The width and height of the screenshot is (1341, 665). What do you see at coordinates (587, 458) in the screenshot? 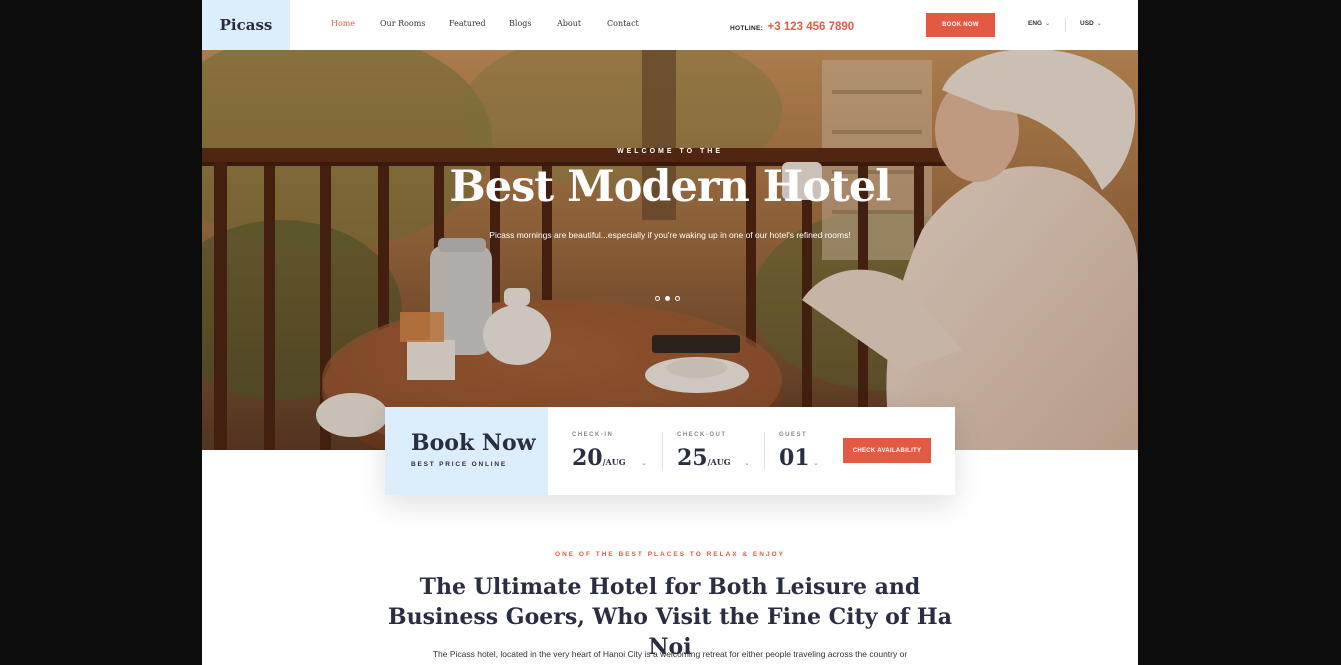
I see `checkin-day: 20` at bounding box center [587, 458].